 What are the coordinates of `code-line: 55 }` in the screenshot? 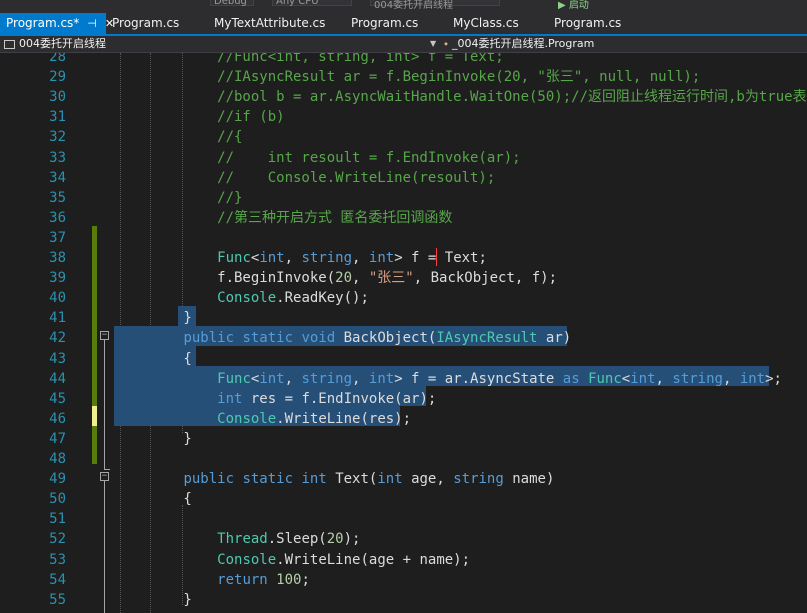 It's located at (403, 600).